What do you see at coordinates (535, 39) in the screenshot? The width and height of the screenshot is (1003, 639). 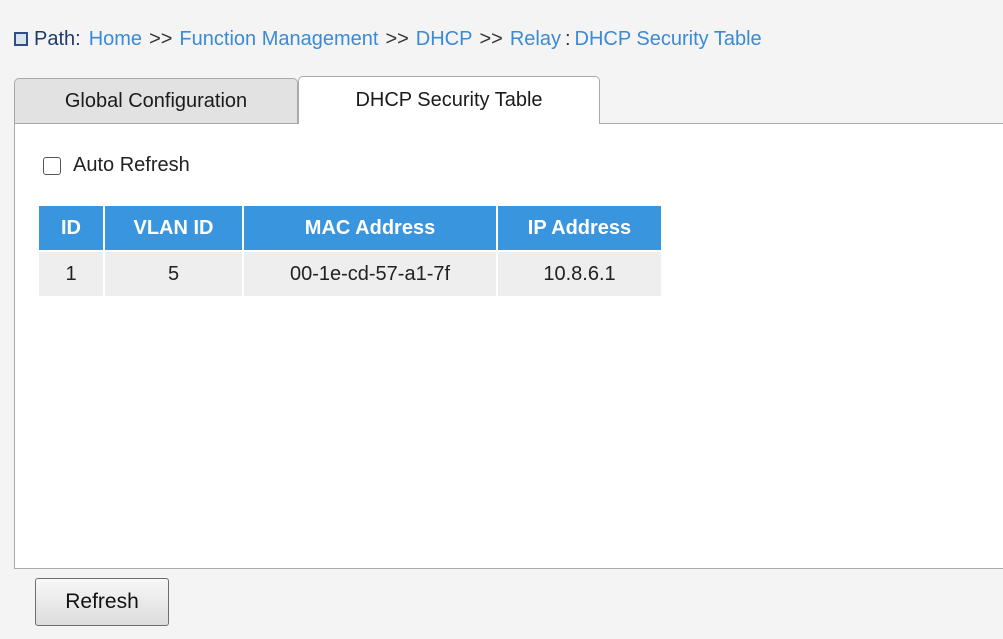 I see `breadcrumb-relay: Relay` at bounding box center [535, 39].